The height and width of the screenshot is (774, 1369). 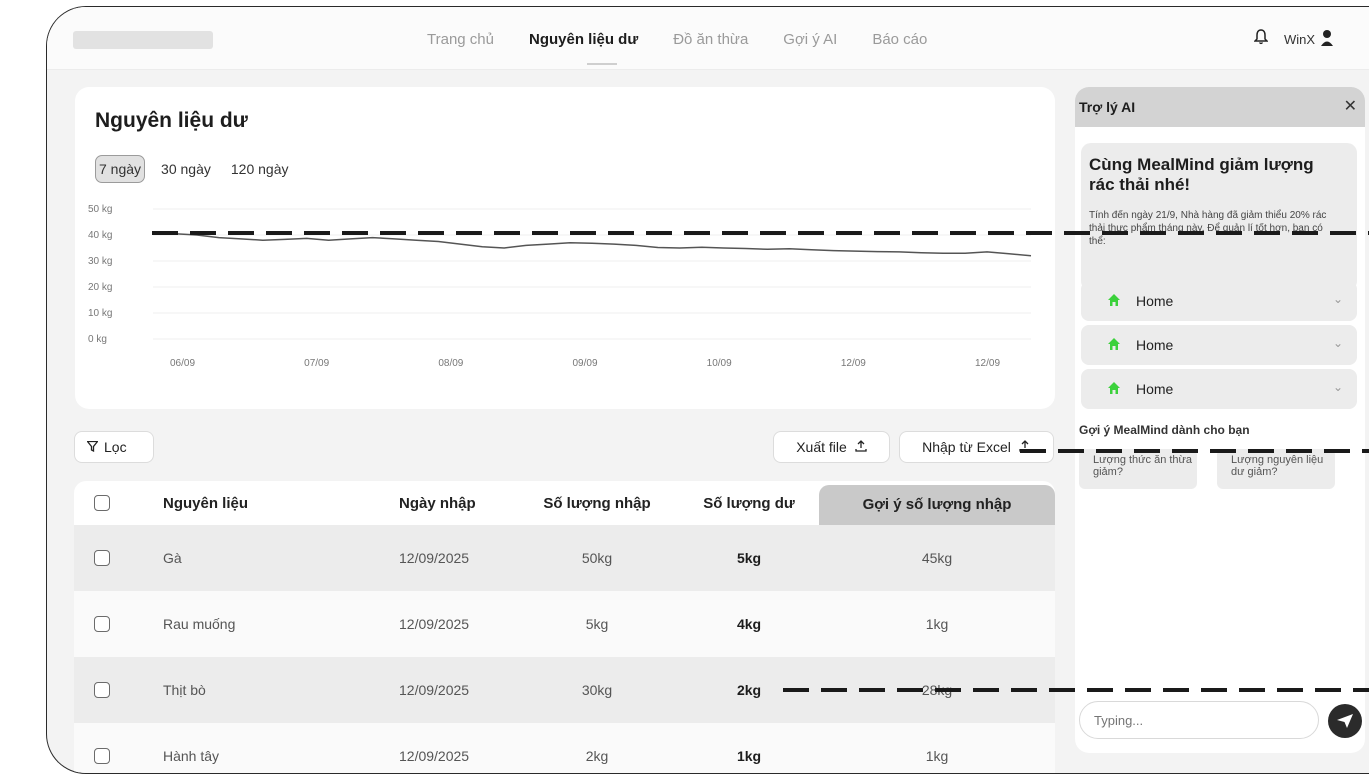 I want to click on nav-leftover-food: Đồ ăn thừa, so click(x=710, y=39).